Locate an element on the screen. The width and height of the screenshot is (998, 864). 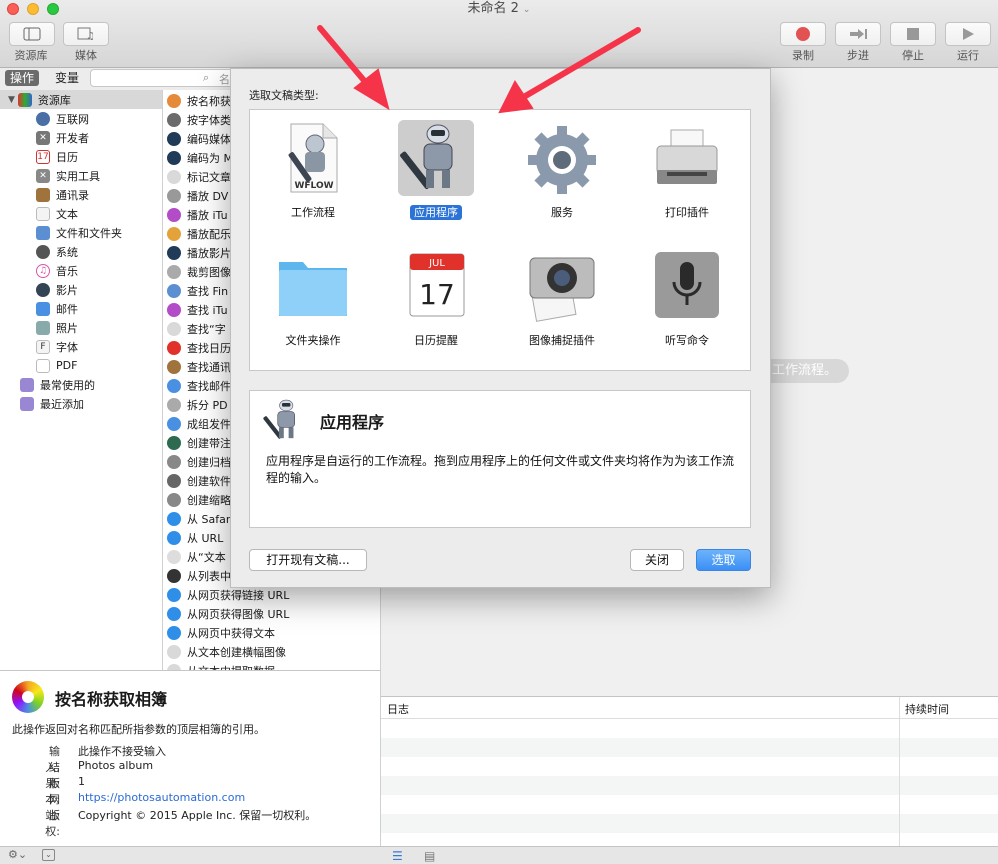
action-item: 播放配乐 is located at coordinates (199, 233).